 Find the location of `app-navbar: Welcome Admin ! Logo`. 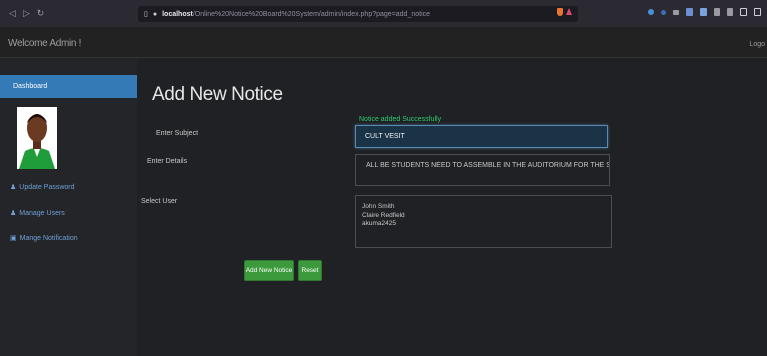

app-navbar: Welcome Admin ! Logo is located at coordinates (383, 42).